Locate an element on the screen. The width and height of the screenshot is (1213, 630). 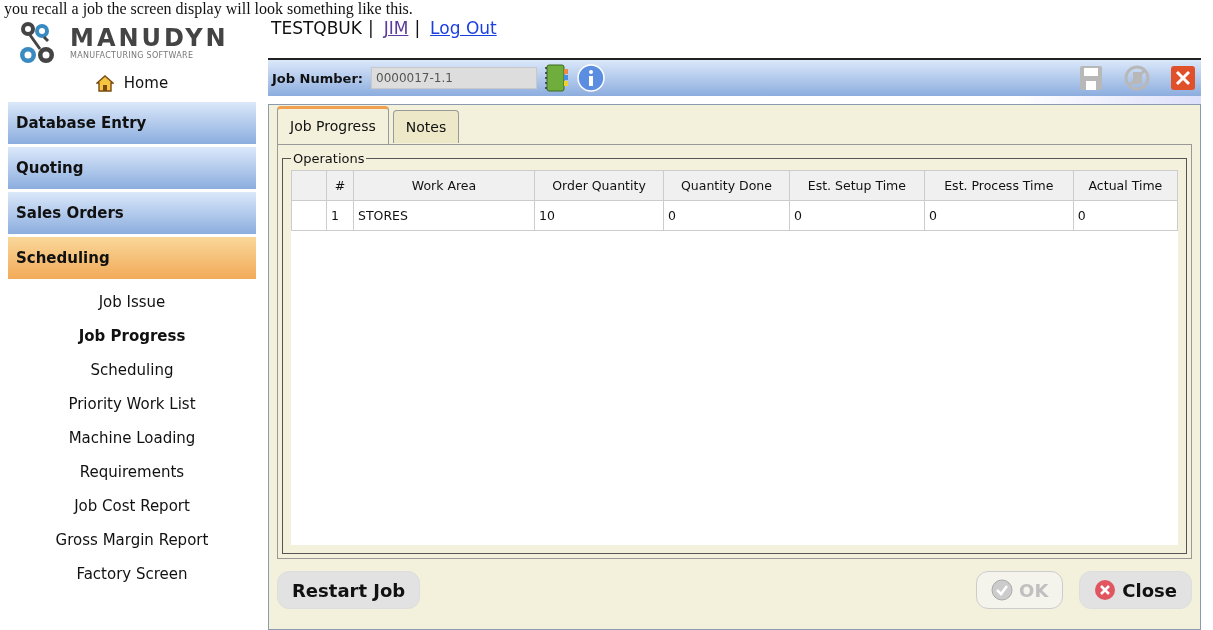
job-number-label: Job Number: is located at coordinates (317, 78).